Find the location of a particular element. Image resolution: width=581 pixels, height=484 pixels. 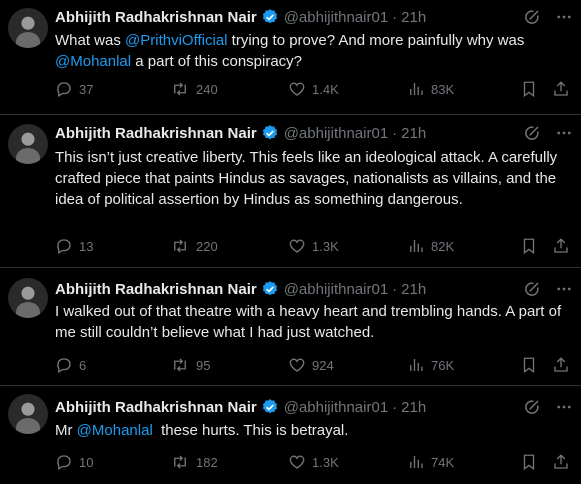

reply-count: 13 is located at coordinates (86, 246).